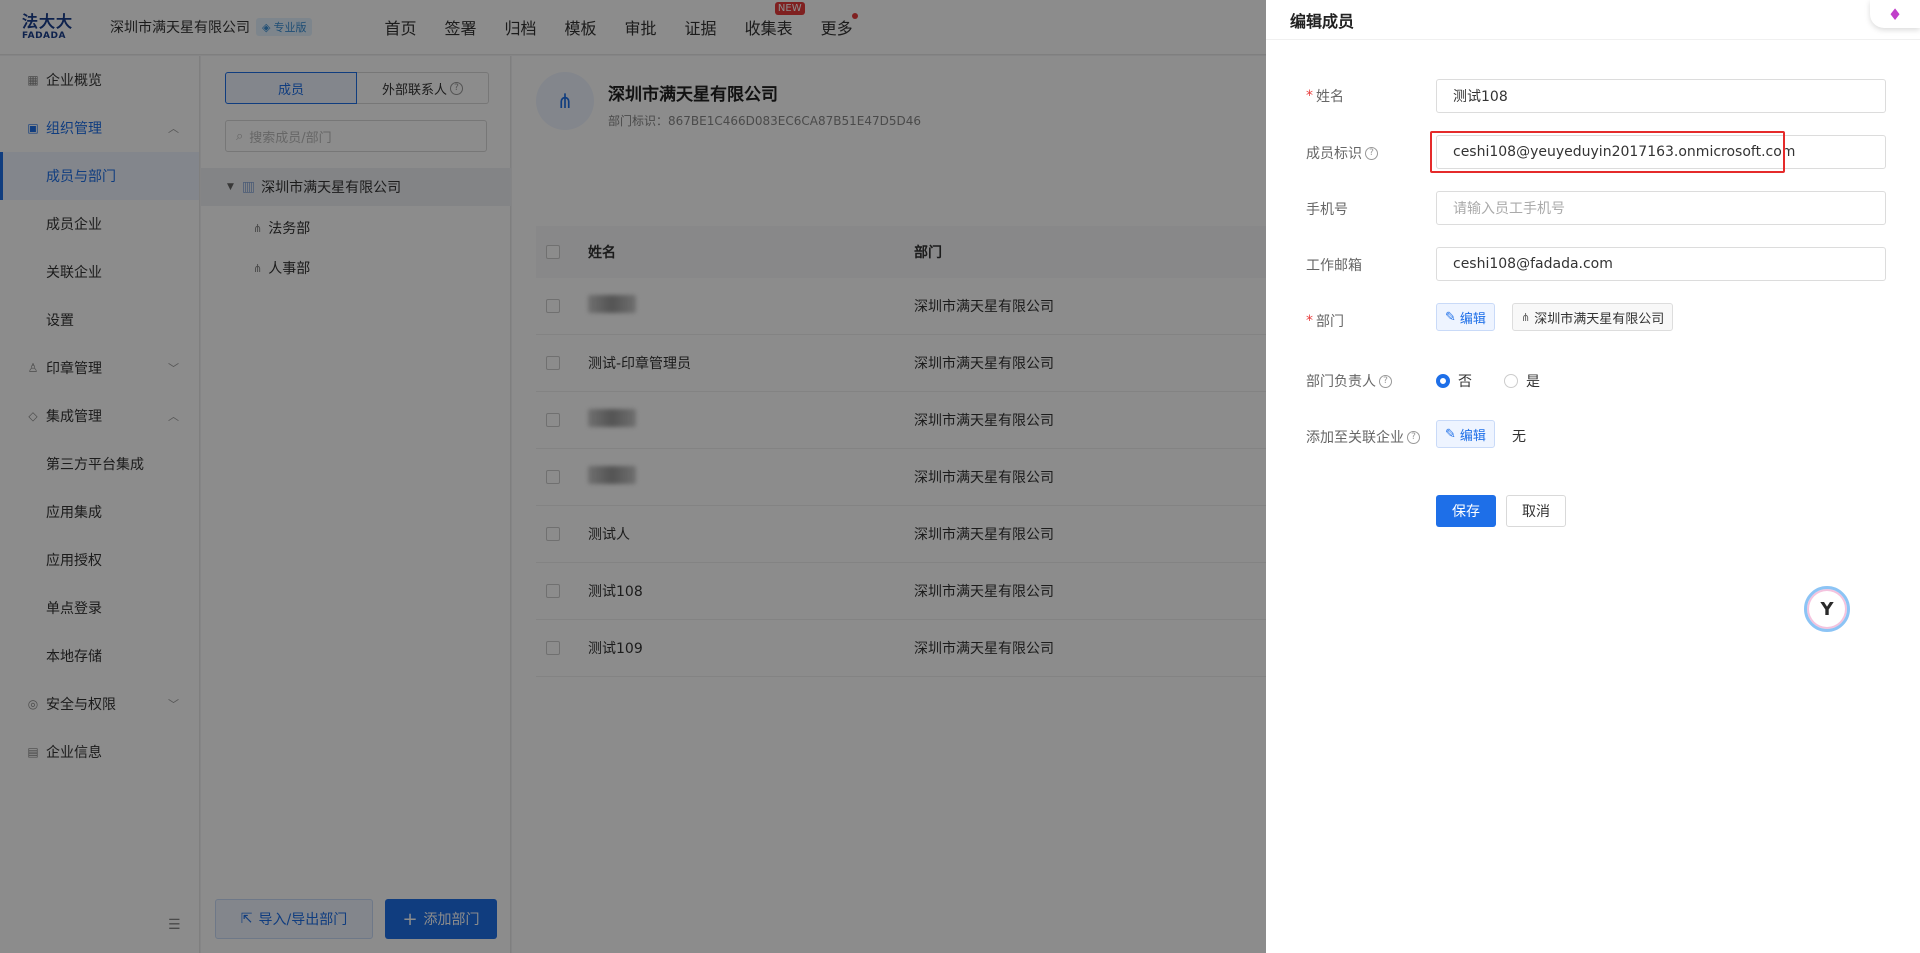 The image size is (1920, 953). I want to click on edit-dept-button: ✎ 编辑, so click(1465, 317).